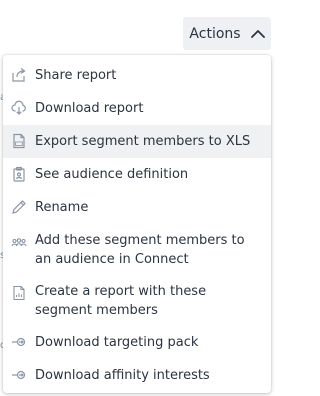  Describe the element at coordinates (19, 75) in the screenshot. I see `share-icon` at that location.